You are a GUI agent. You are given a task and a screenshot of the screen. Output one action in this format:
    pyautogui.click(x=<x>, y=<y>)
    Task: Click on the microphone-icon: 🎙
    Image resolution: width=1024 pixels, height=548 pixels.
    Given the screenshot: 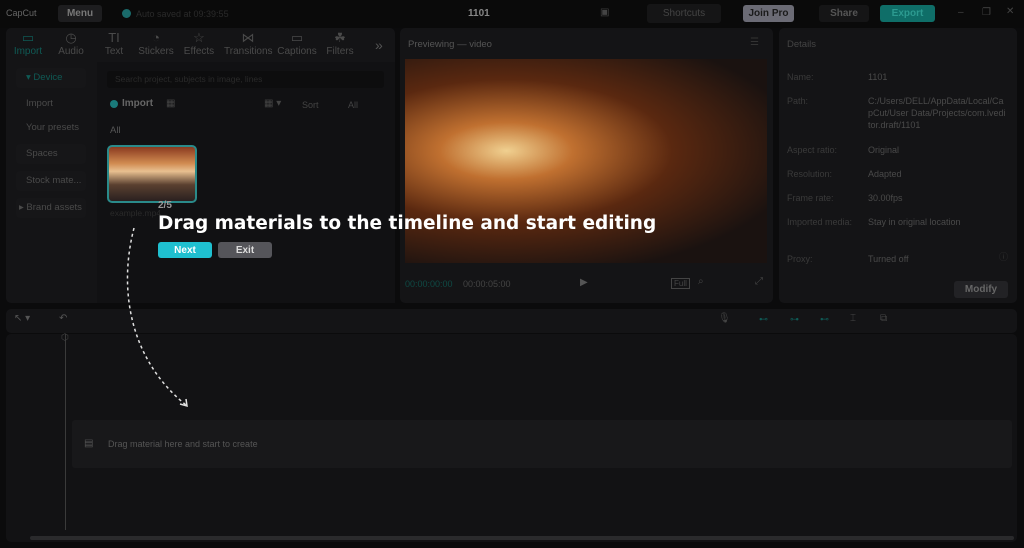 What is the action you would take?
    pyautogui.click(x=724, y=318)
    